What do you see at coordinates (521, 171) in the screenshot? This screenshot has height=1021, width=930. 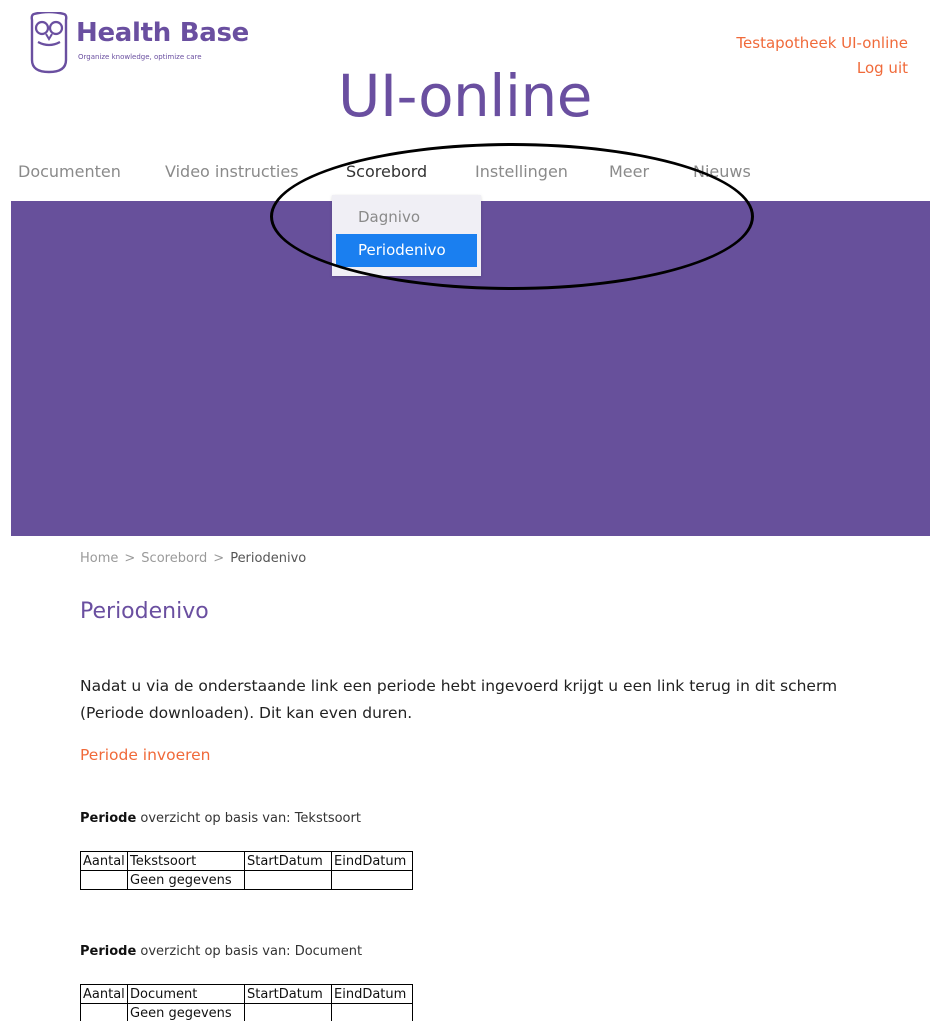 I see `nav-item-instellingen: Instellingen` at bounding box center [521, 171].